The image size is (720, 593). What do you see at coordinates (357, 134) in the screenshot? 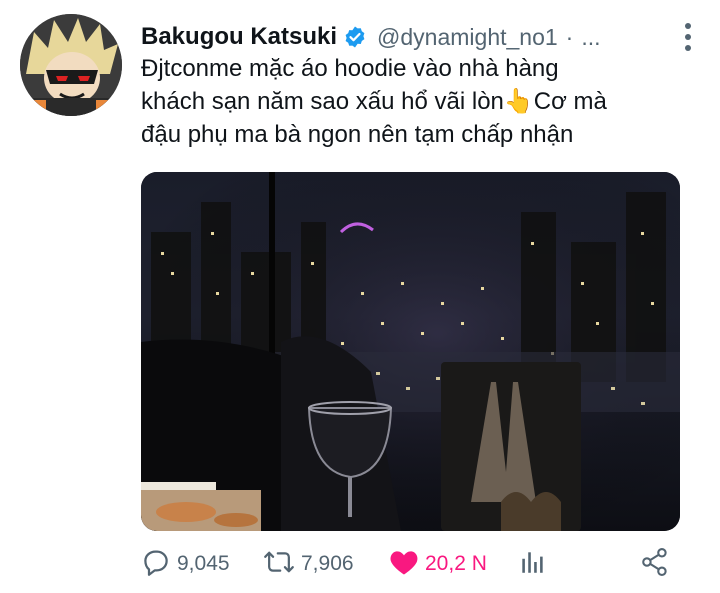
I see `tweet-text-line: đậu phụ ma bà ngon nên tạm chấp nhận` at bounding box center [357, 134].